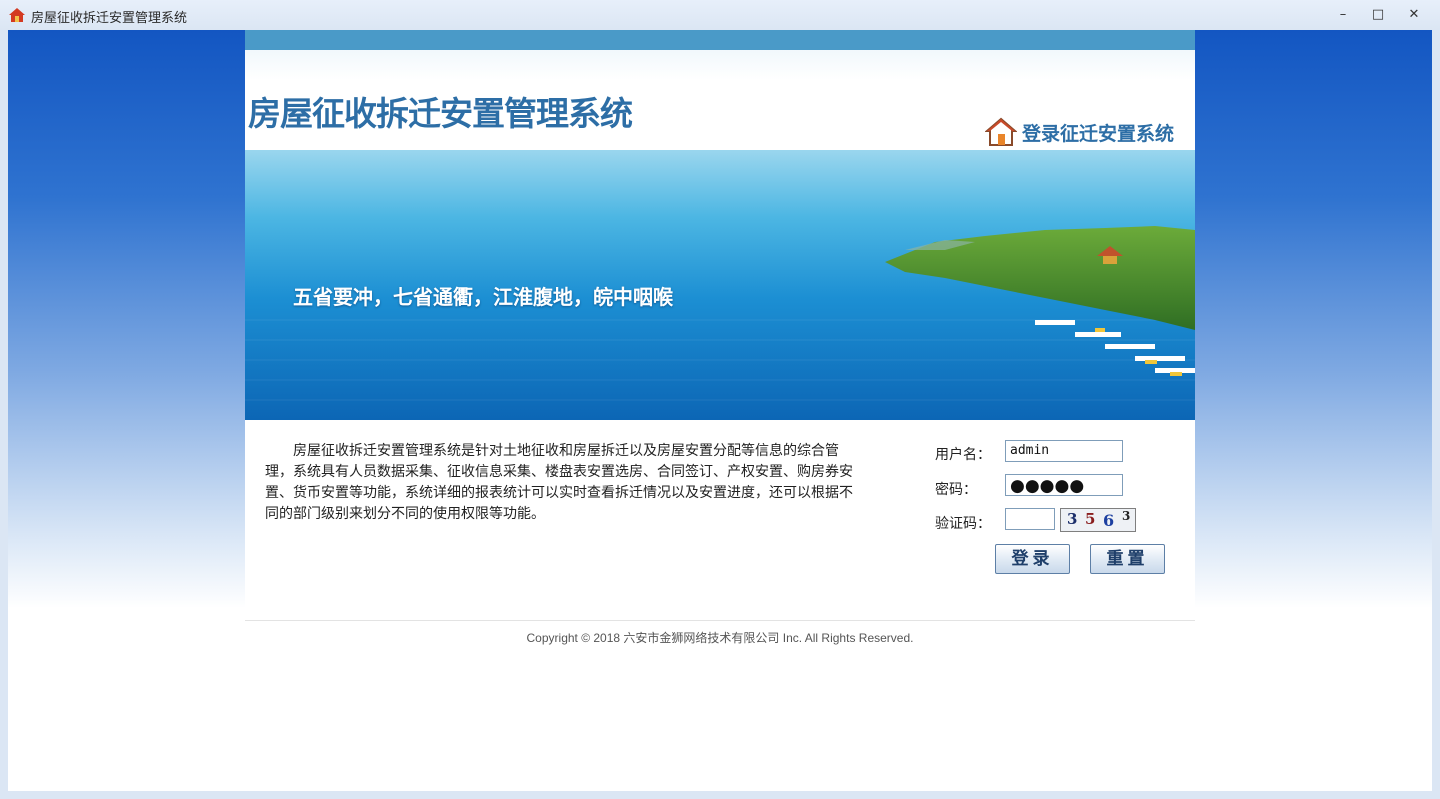  Describe the element at coordinates (109, 18) in the screenshot. I see `window-title: 房屋征收拆迁安置管理系统` at that location.